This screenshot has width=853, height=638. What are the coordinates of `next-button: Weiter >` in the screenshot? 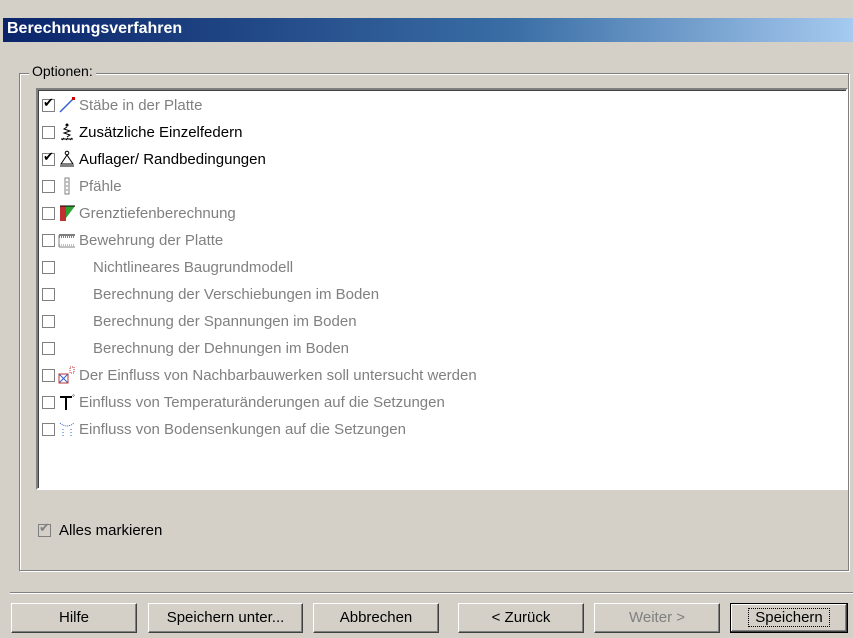 It's located at (657, 618).